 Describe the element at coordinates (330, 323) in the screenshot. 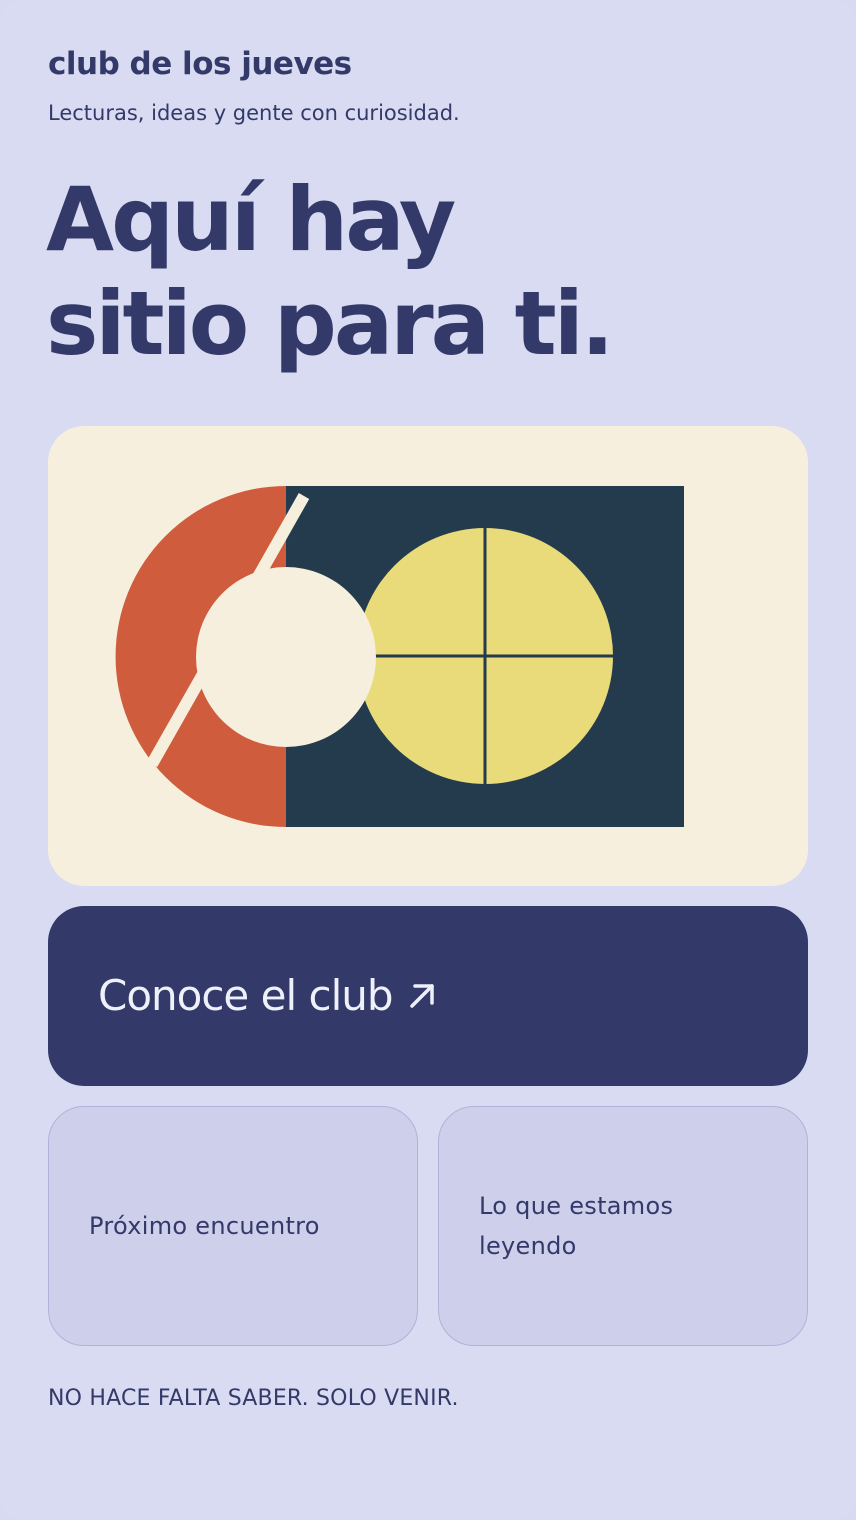

I see `hero-headline-line-2: sitio para ti.` at that location.